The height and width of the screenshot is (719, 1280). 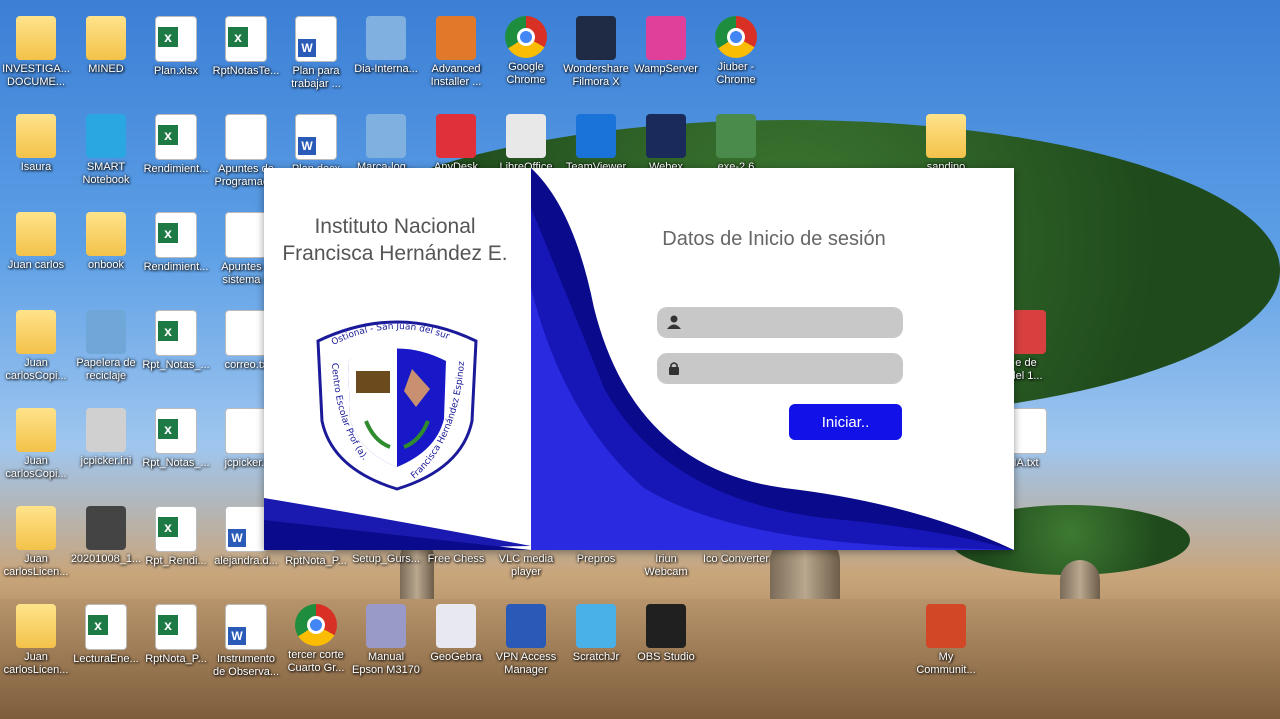 What do you see at coordinates (386, 626) in the screenshot?
I see `manual-icon` at bounding box center [386, 626].